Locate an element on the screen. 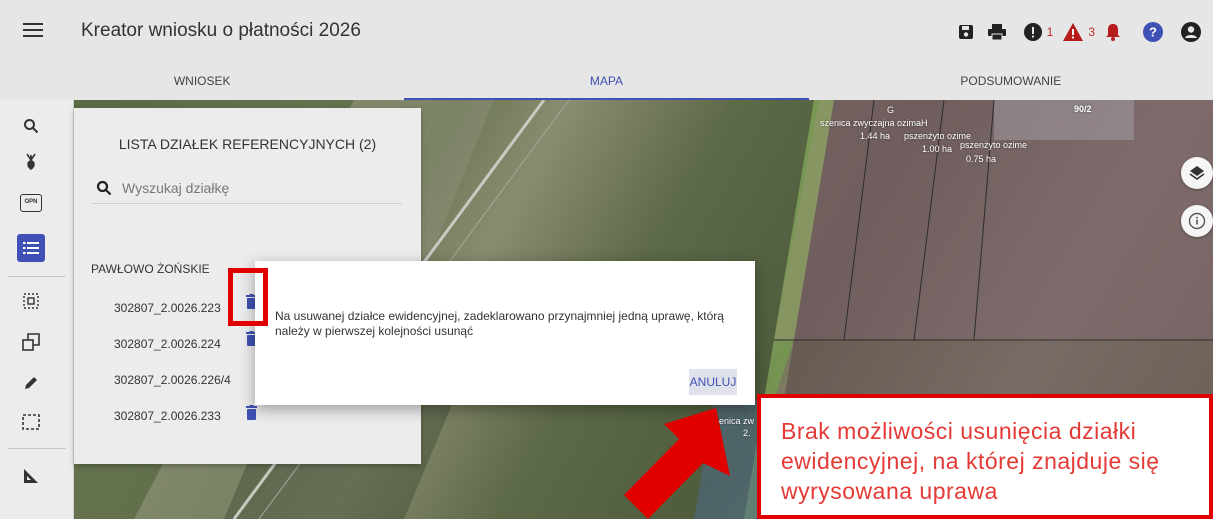 Image resolution: width=1213 pixels, height=519 pixels. main-tabs: WNIOSEK MAPA PODSUMOWANIE is located at coordinates (606, 81).